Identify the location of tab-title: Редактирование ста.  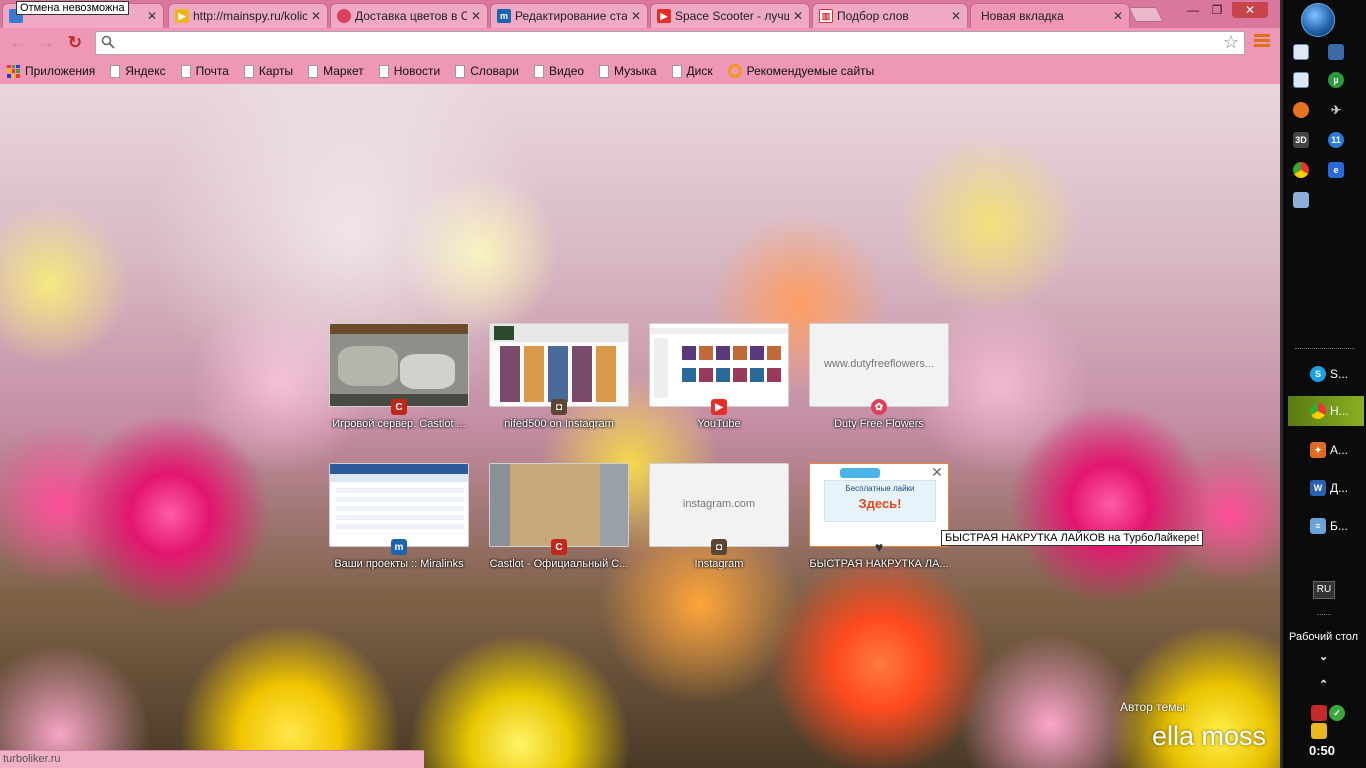
(571, 16).